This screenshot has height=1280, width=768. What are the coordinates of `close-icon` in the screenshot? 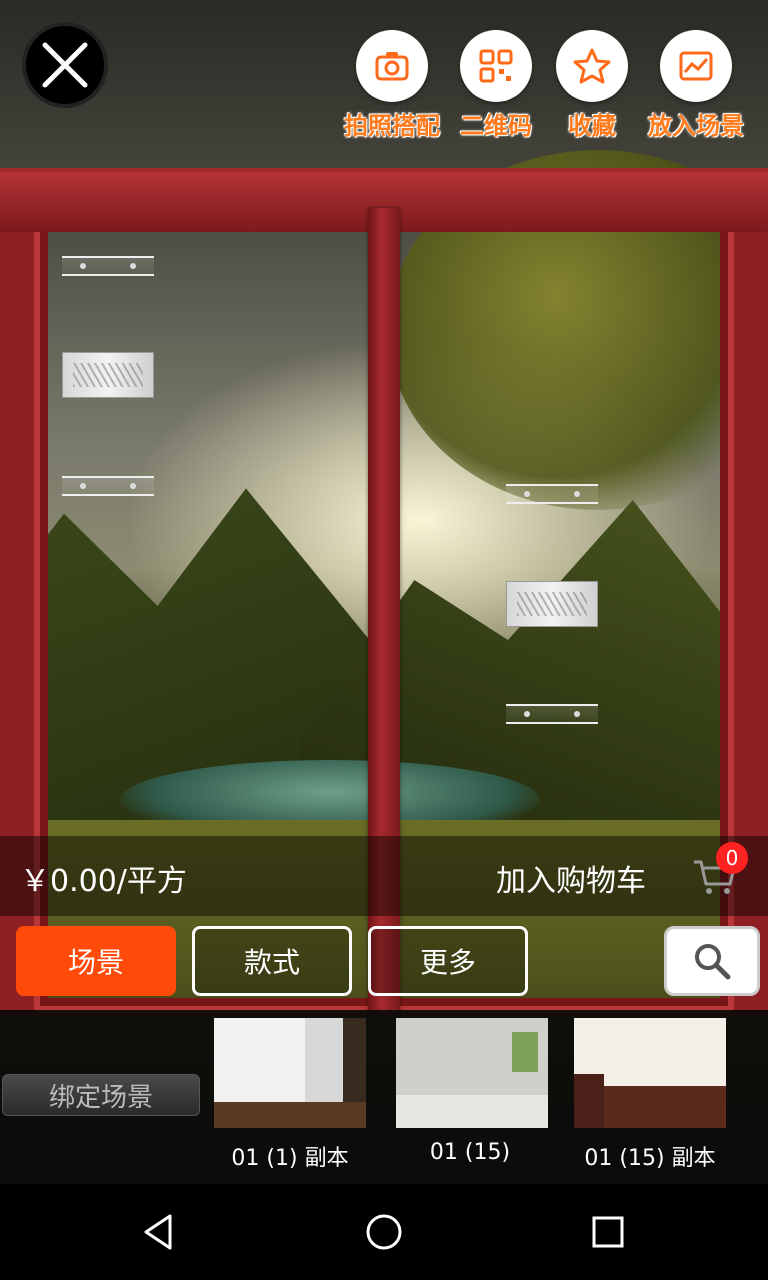 It's located at (65, 65).